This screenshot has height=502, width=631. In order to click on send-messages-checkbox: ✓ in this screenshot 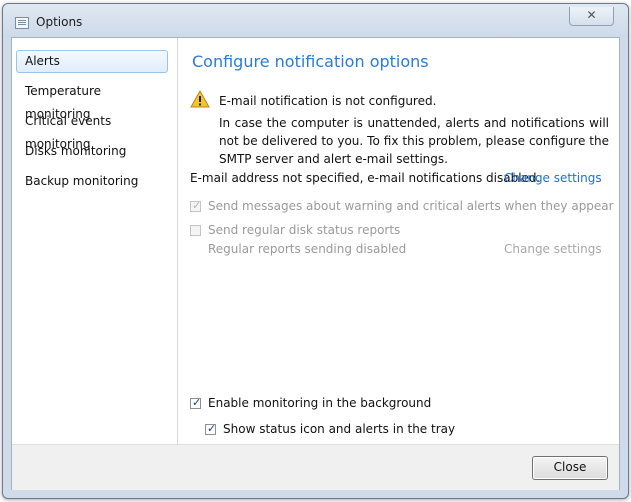, I will do `click(196, 205)`.